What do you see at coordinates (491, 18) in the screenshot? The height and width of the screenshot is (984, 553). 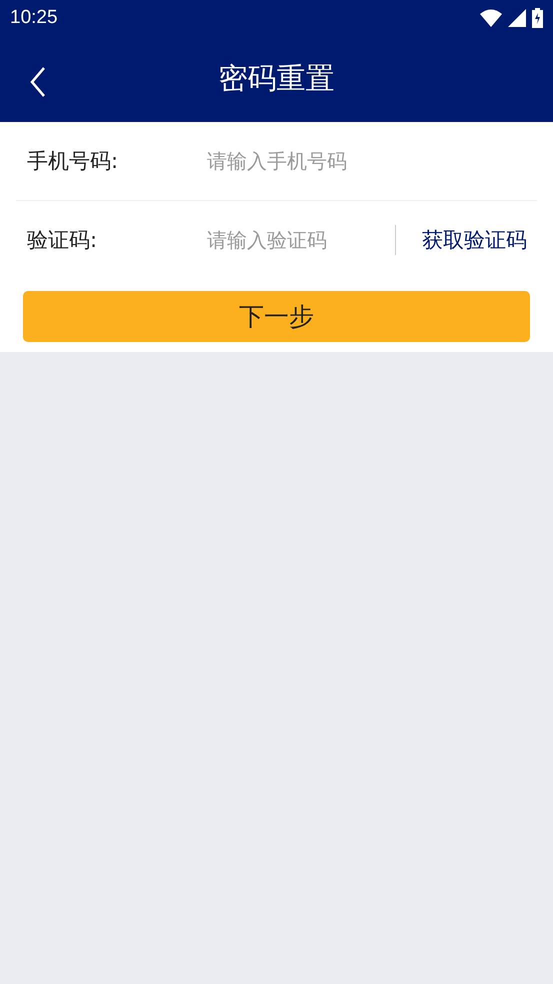 I see `wifi-icon` at bounding box center [491, 18].